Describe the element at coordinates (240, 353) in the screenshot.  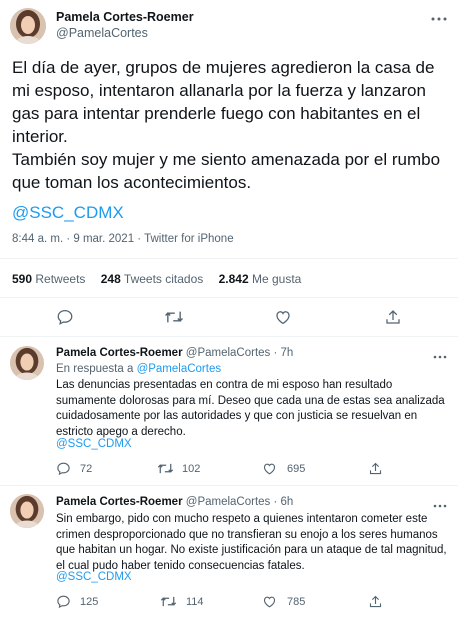
I see `author-handle: @PamelaCortes · 7h` at that location.